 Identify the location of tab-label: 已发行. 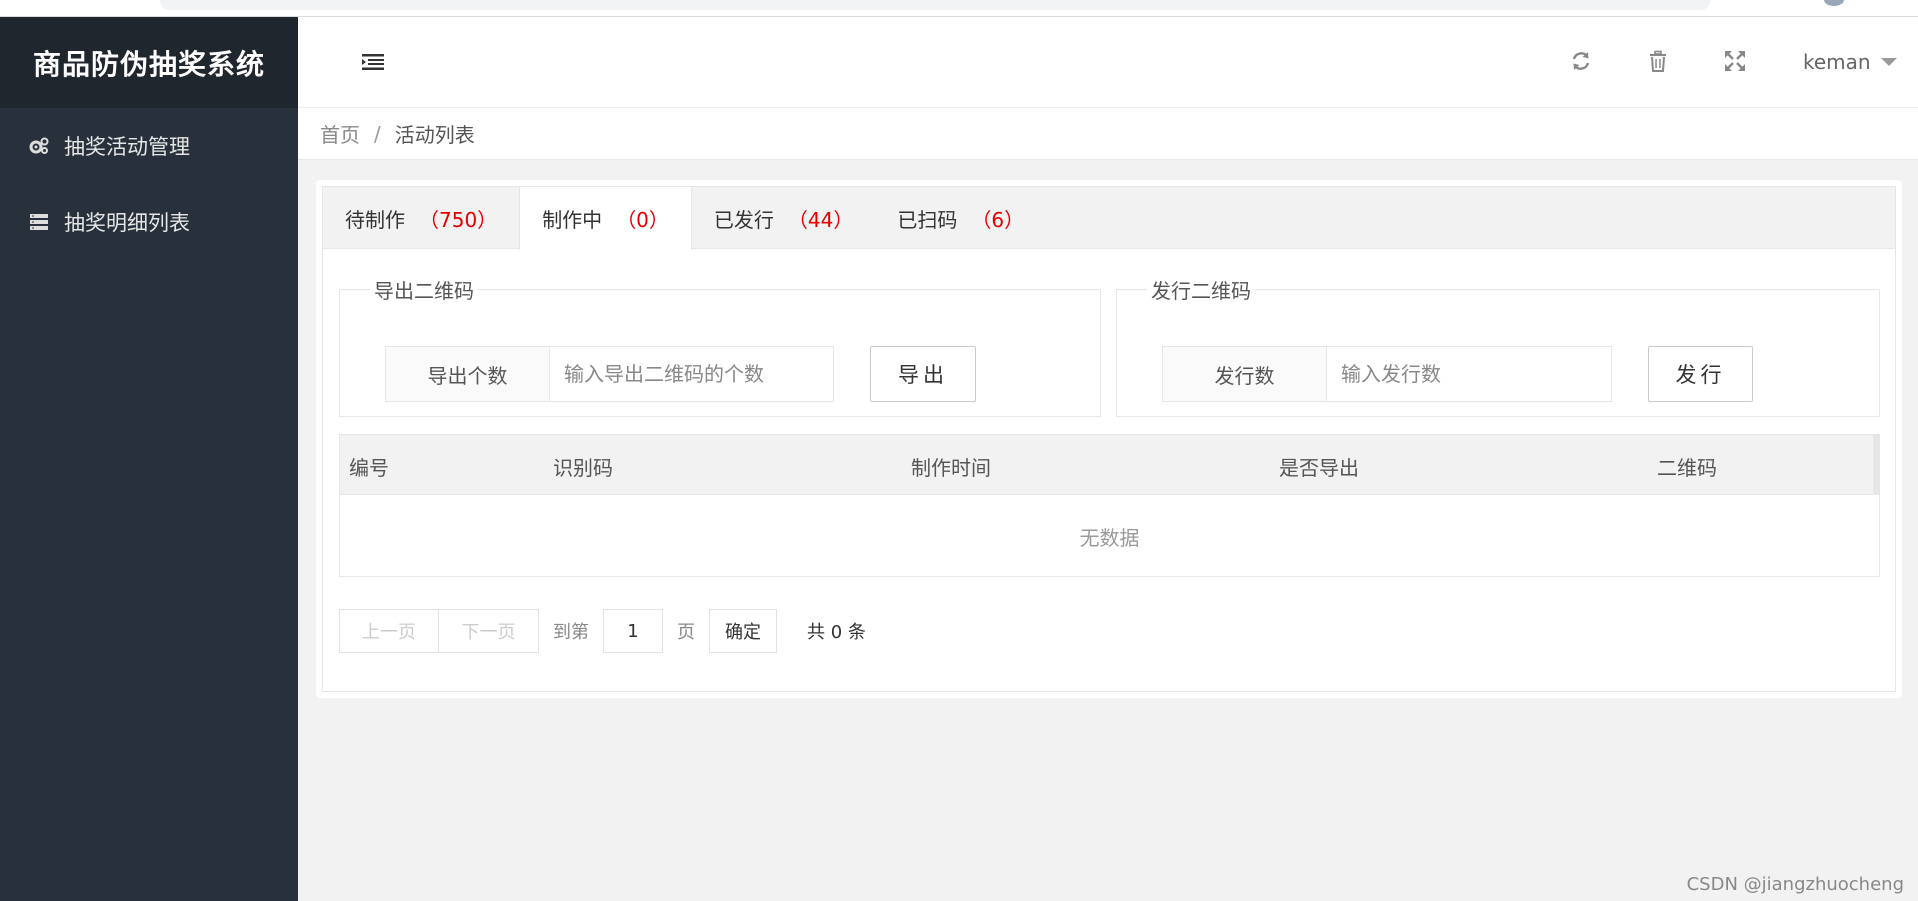
(743, 219).